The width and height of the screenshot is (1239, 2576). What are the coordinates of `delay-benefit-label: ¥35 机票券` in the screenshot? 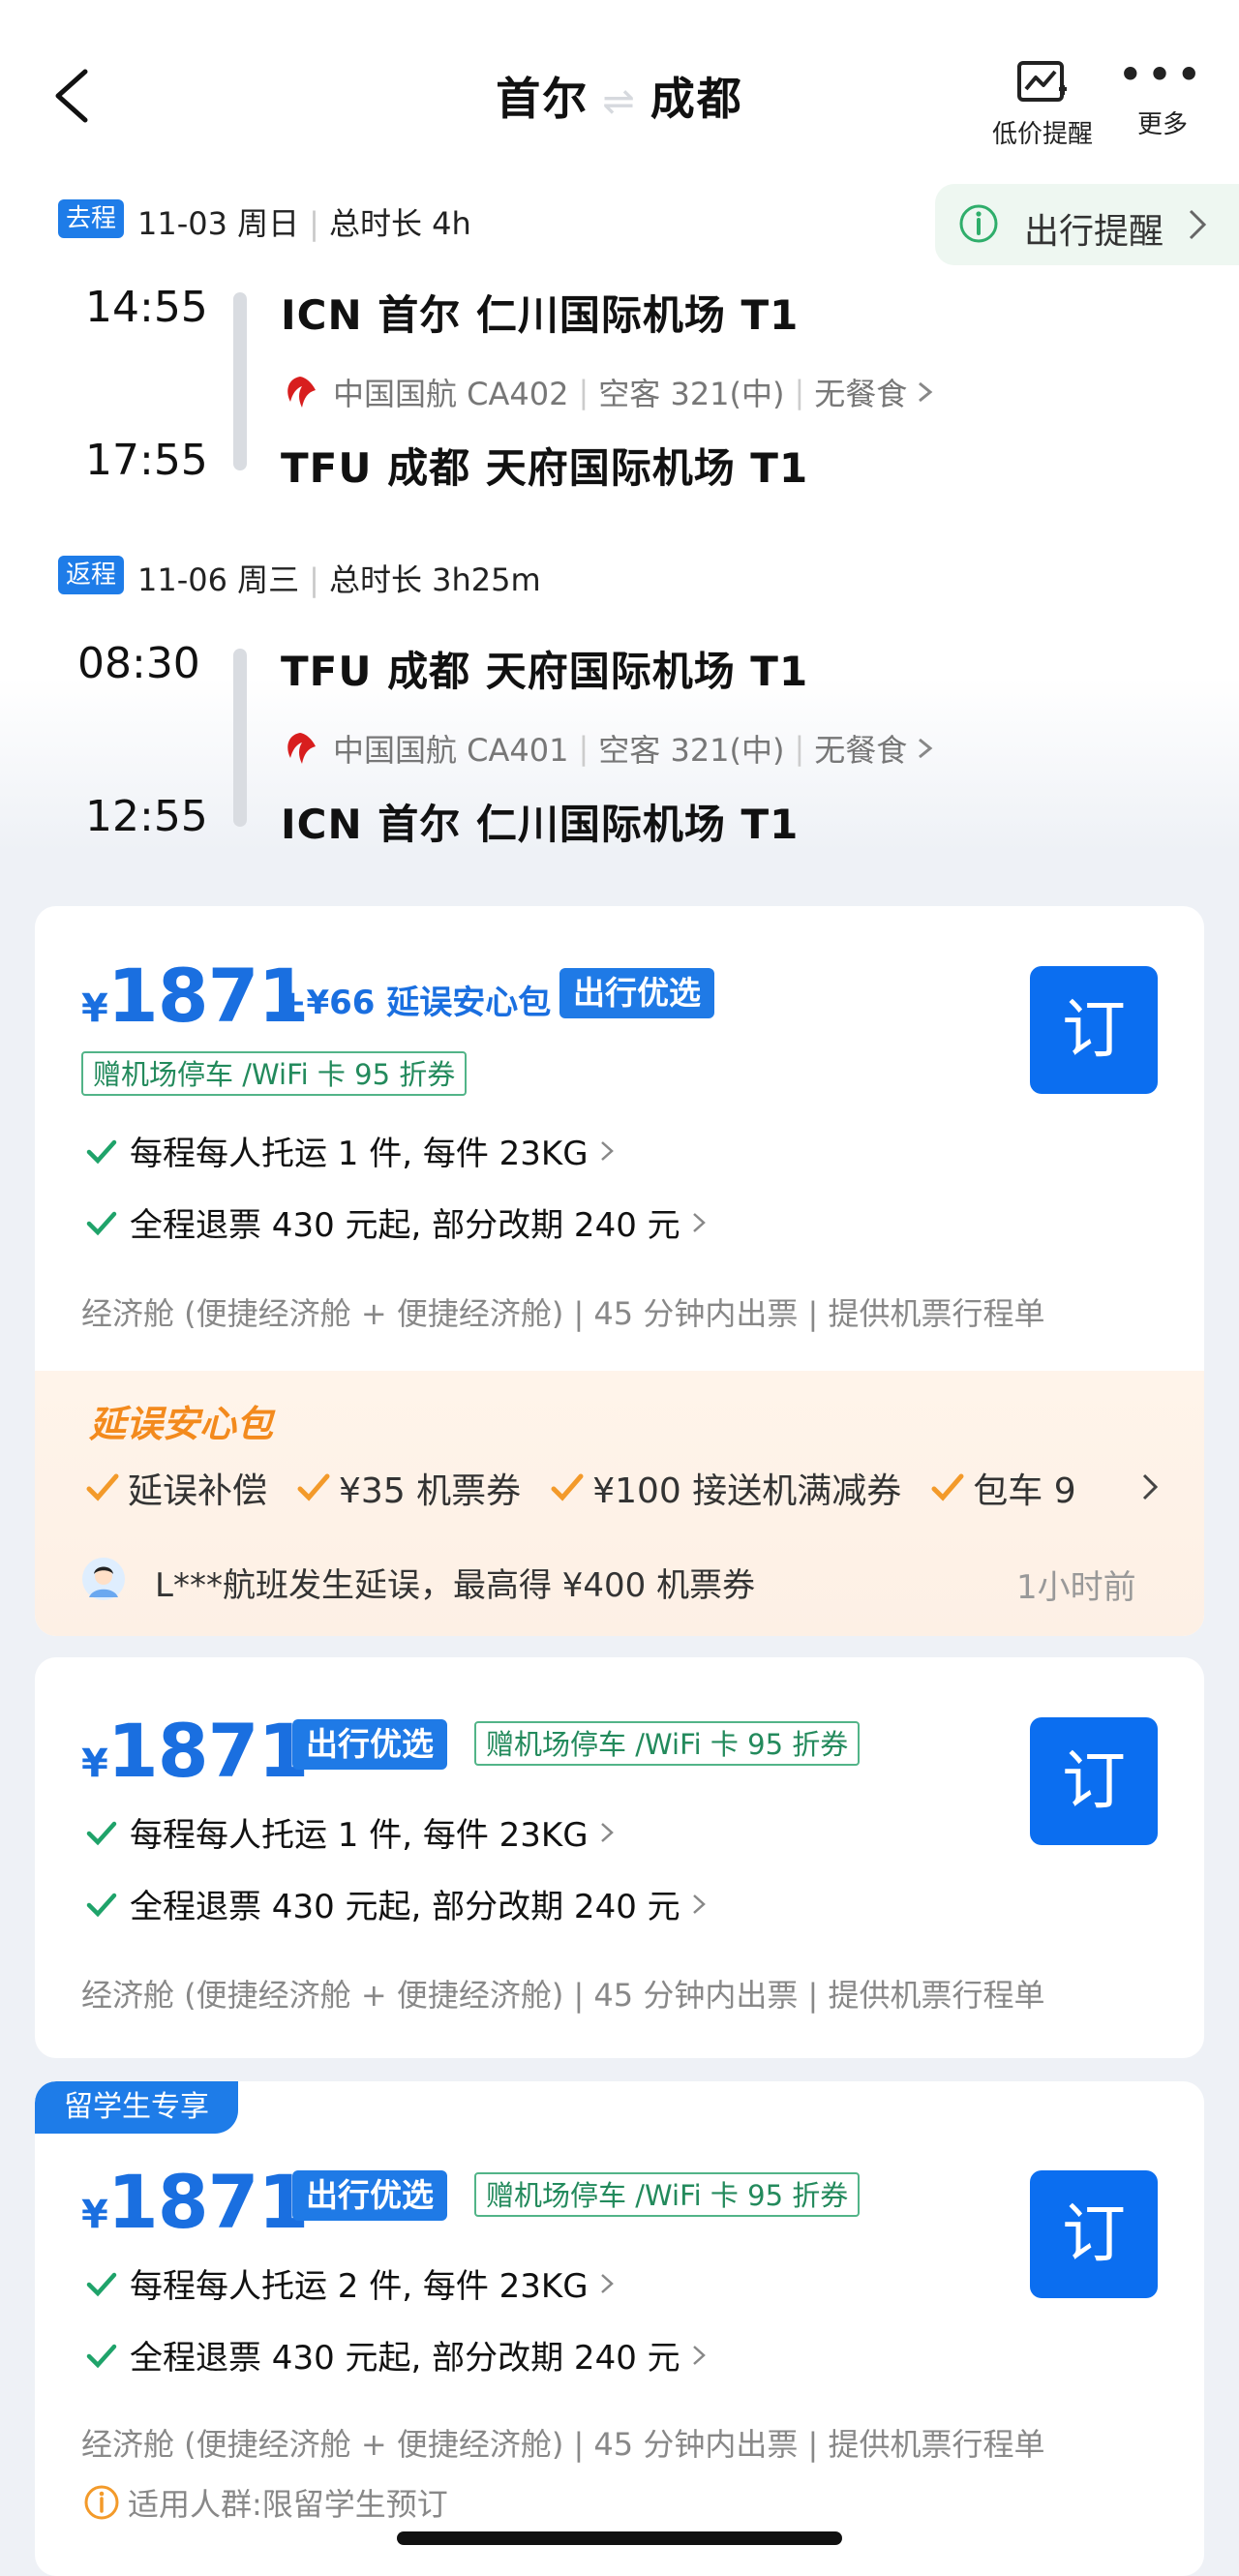 It's located at (430, 1491).